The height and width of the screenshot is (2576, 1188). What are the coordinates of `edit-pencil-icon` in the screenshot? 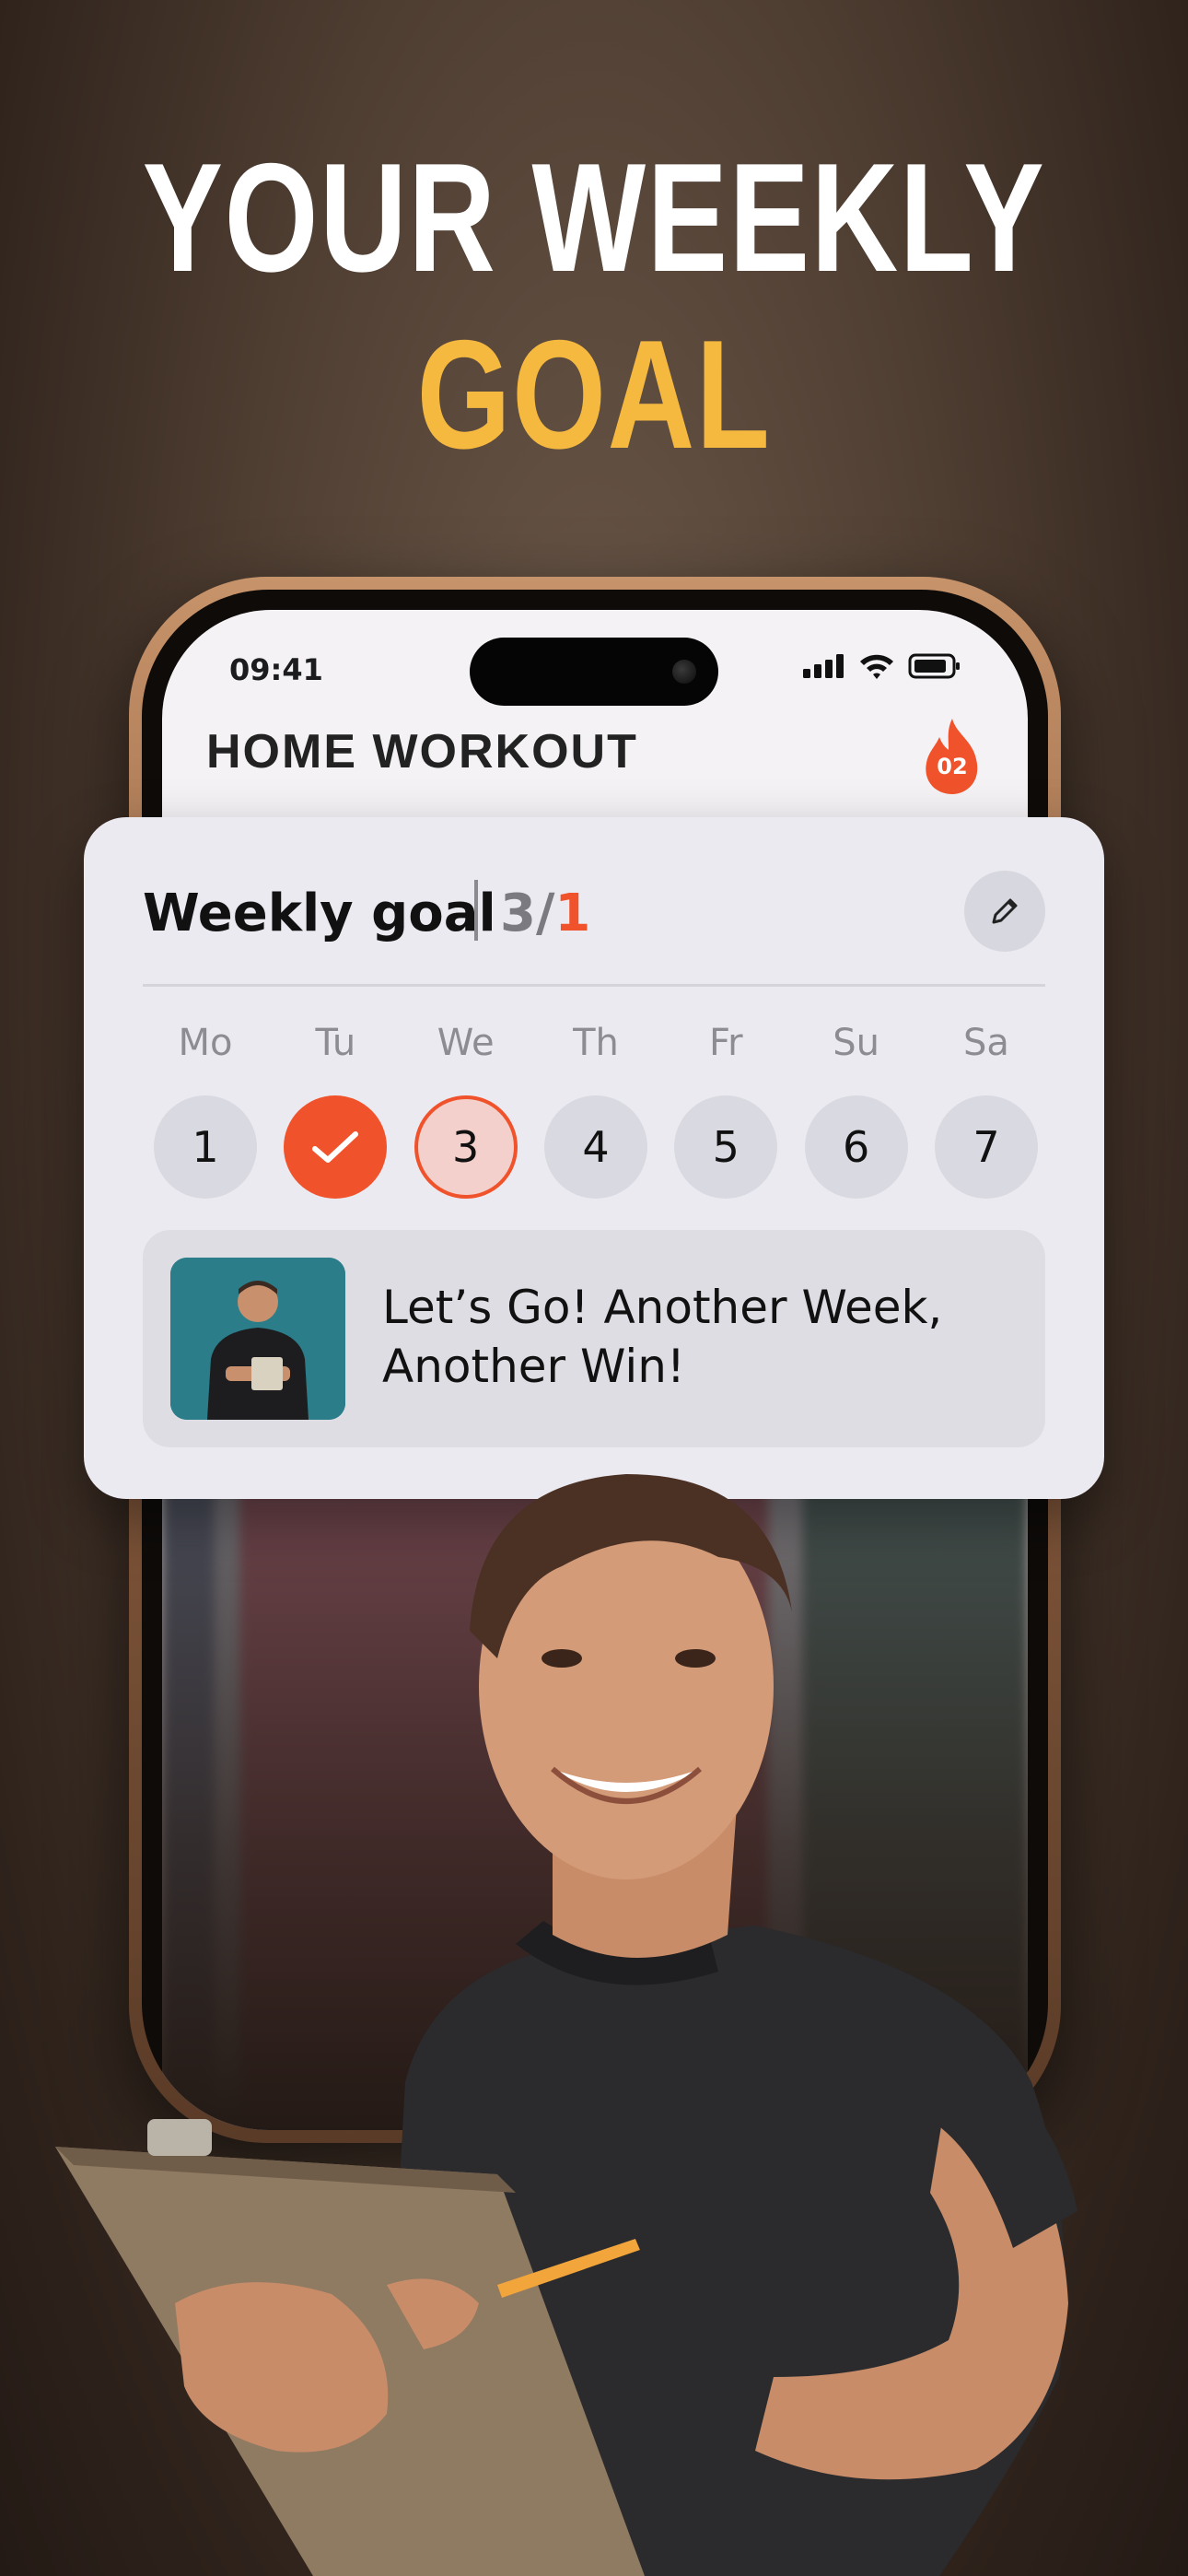 It's located at (1005, 911).